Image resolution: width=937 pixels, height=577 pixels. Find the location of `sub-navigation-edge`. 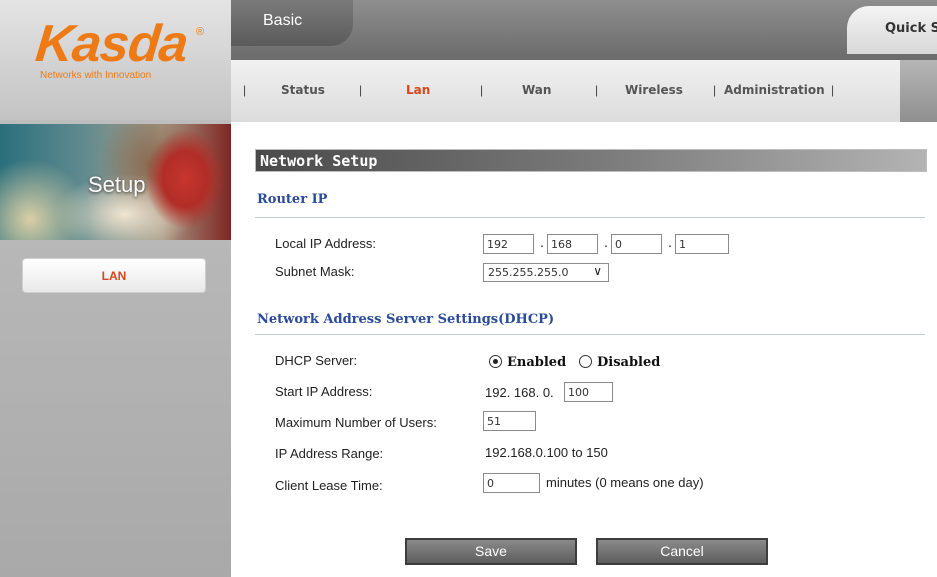

sub-navigation-edge is located at coordinates (918, 91).